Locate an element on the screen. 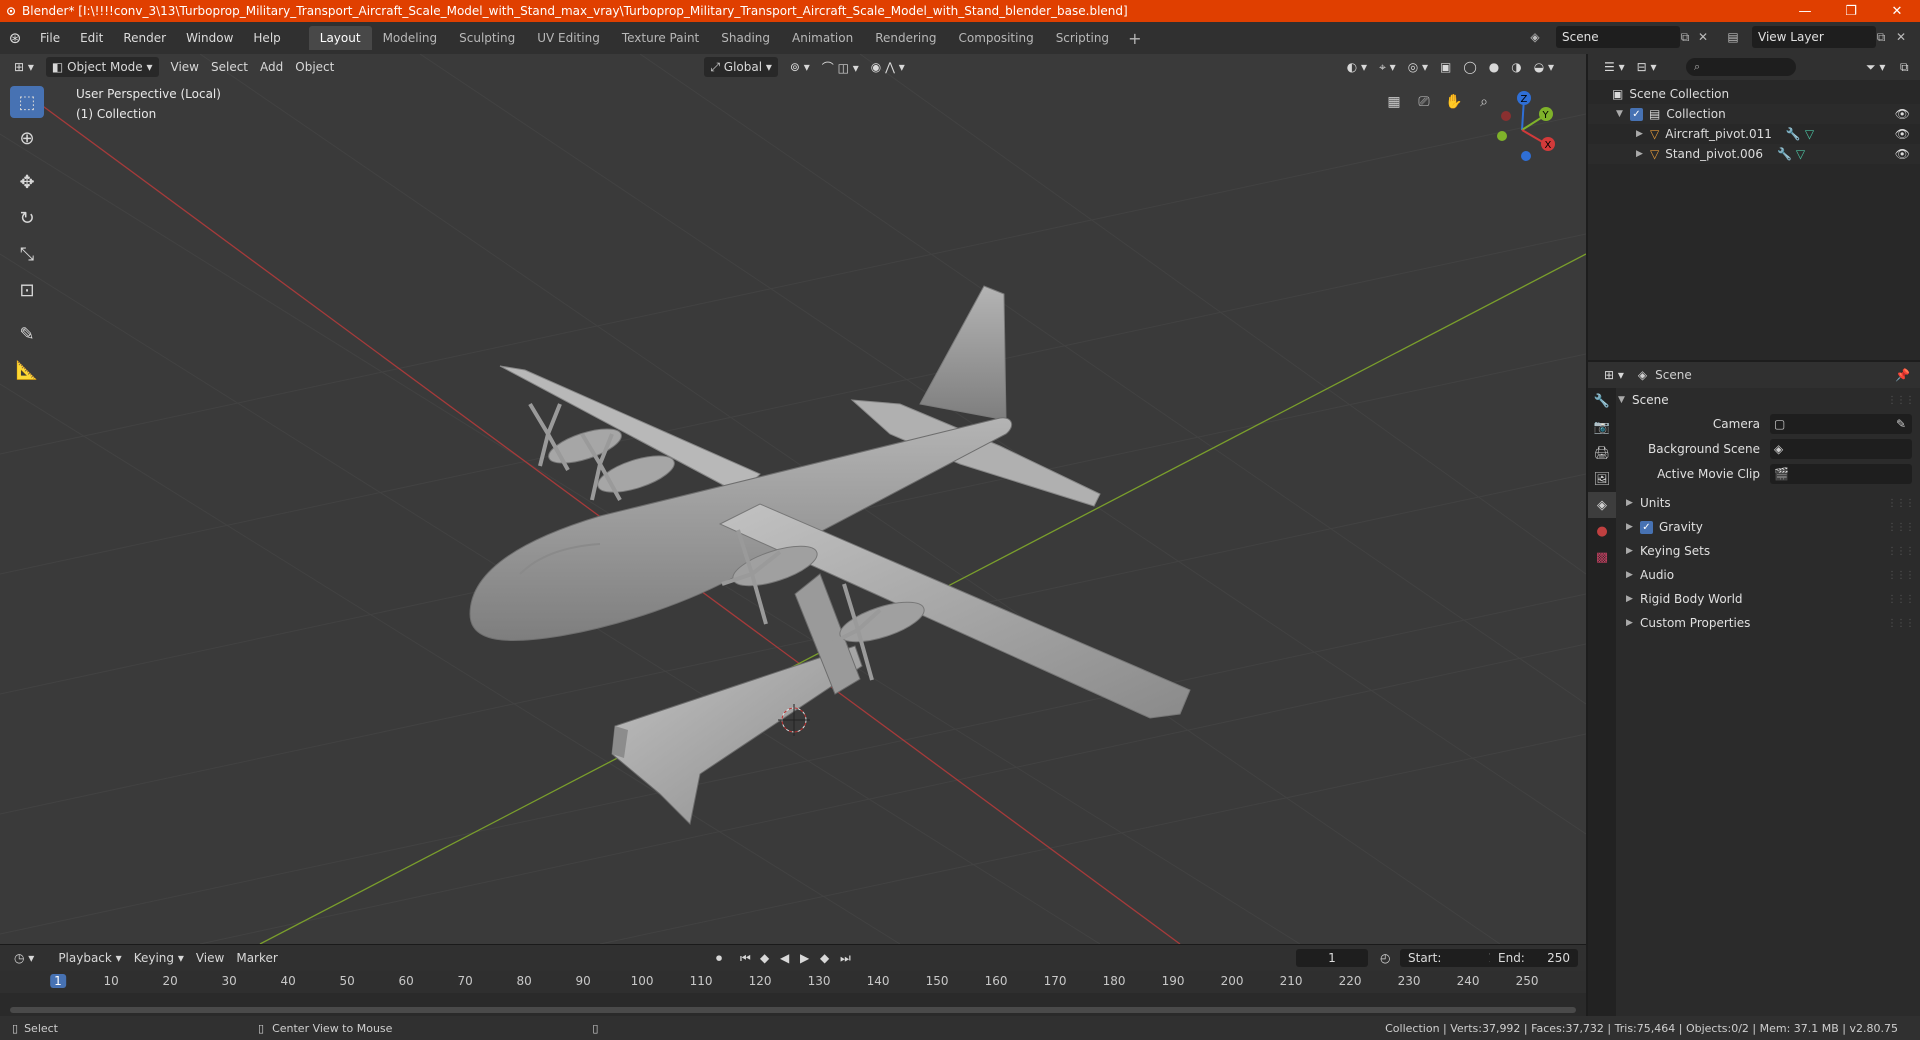  timeline-menu-keying: Keying ▾ is located at coordinates (159, 958).